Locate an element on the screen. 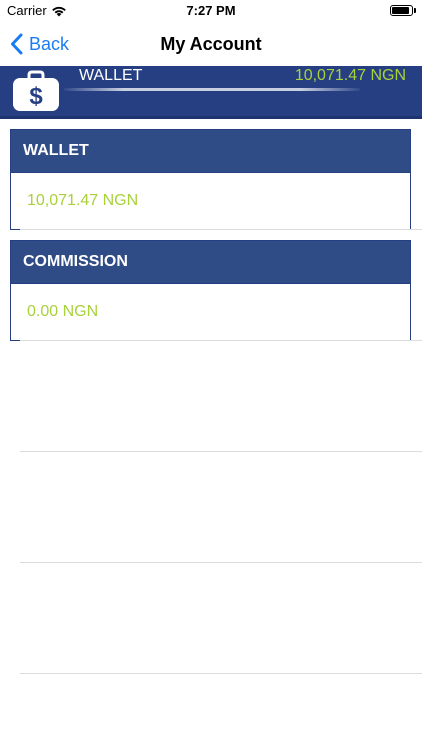 This screenshot has width=422, height=750. wallet-card: WALLET 10,071.47 NGN is located at coordinates (210, 179).